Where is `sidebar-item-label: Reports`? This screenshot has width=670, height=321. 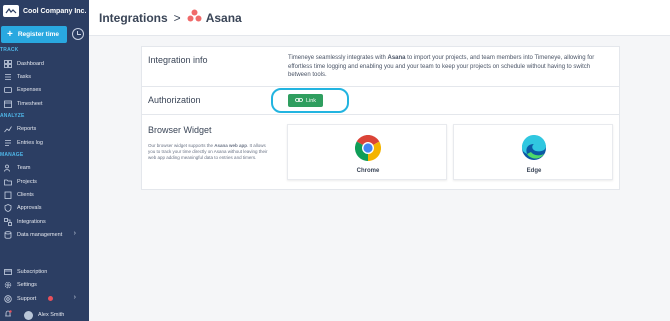 sidebar-item-label: Reports is located at coordinates (27, 128).